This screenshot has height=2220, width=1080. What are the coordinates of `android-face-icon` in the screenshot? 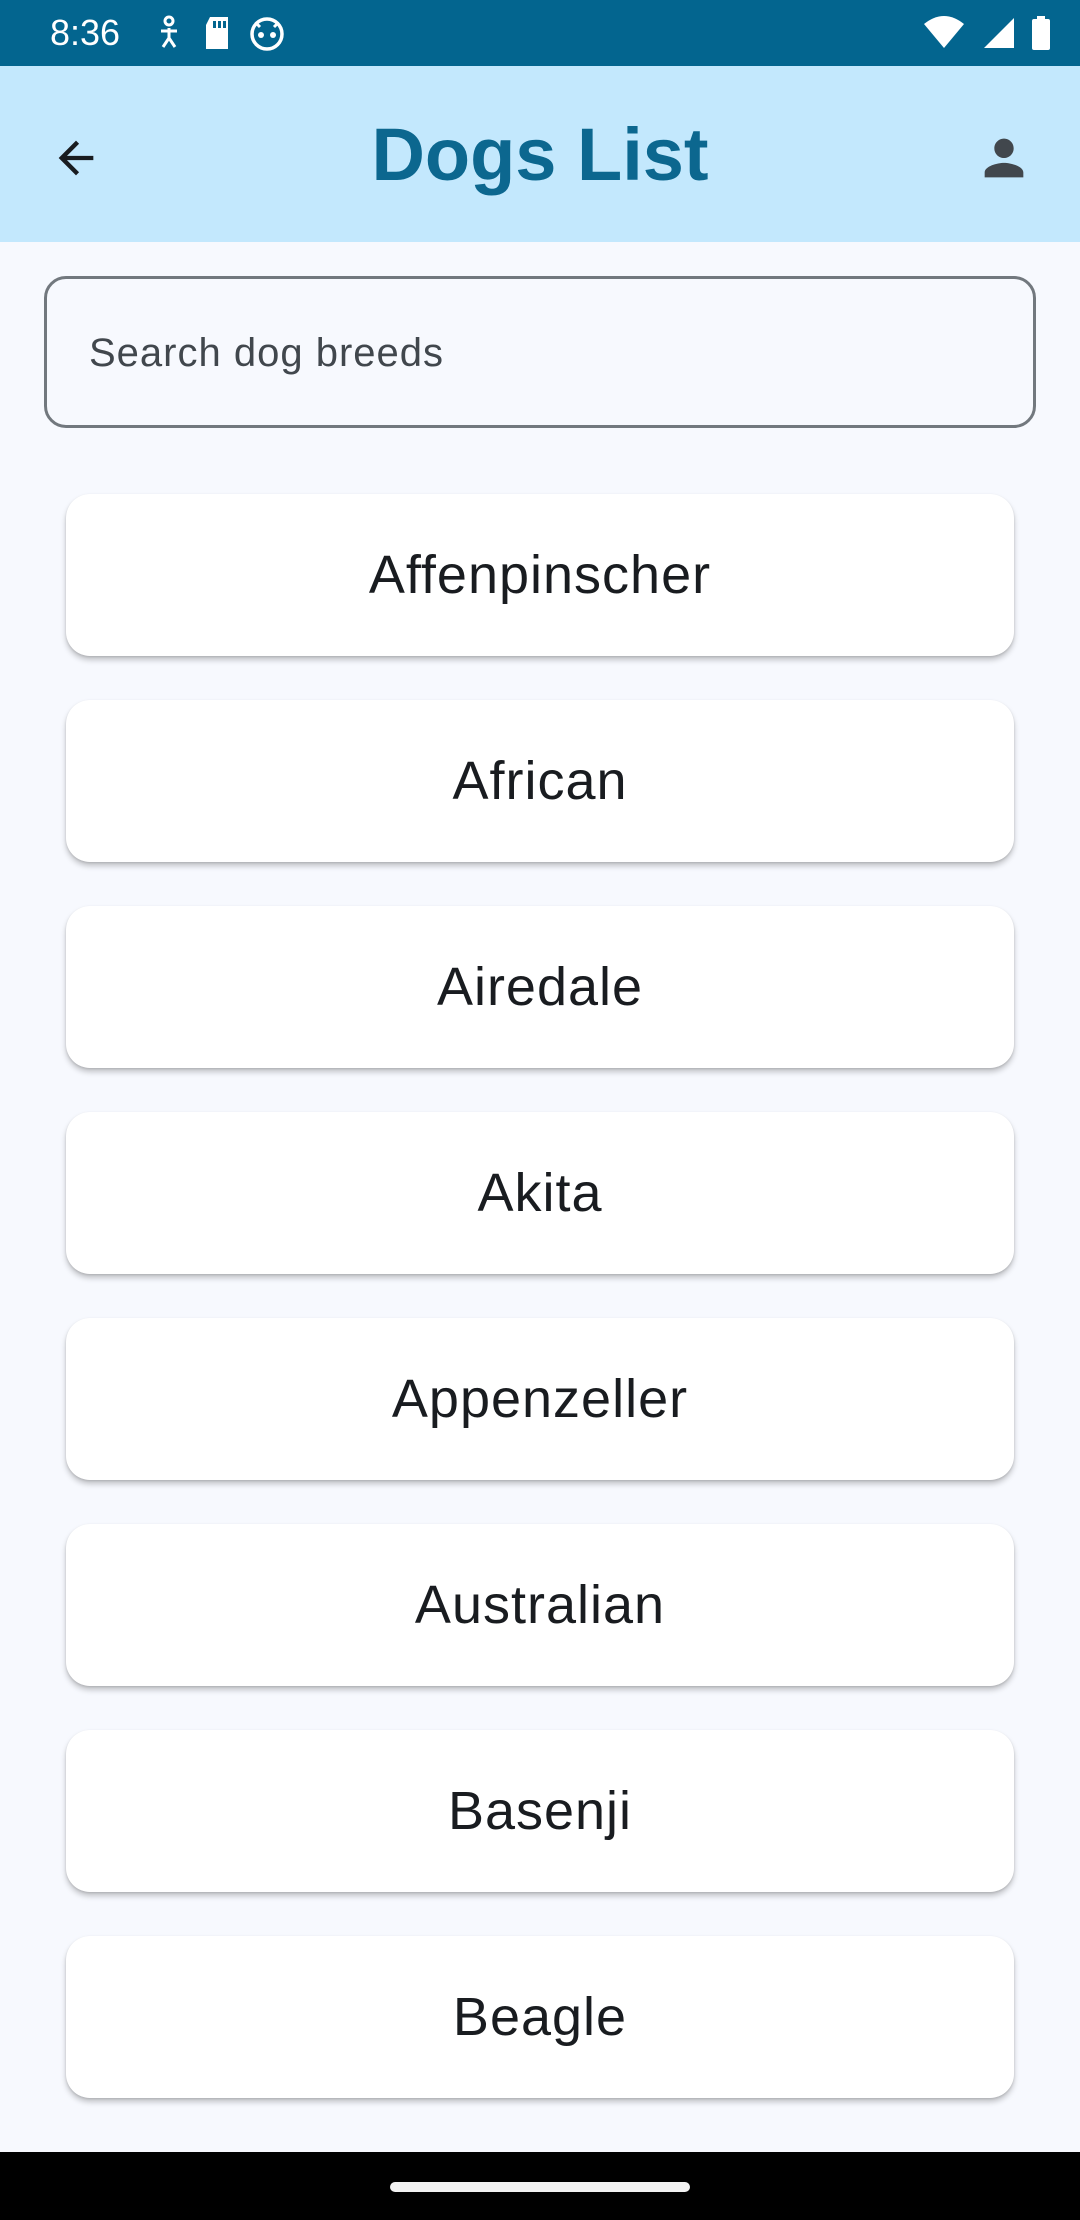 It's located at (267, 34).